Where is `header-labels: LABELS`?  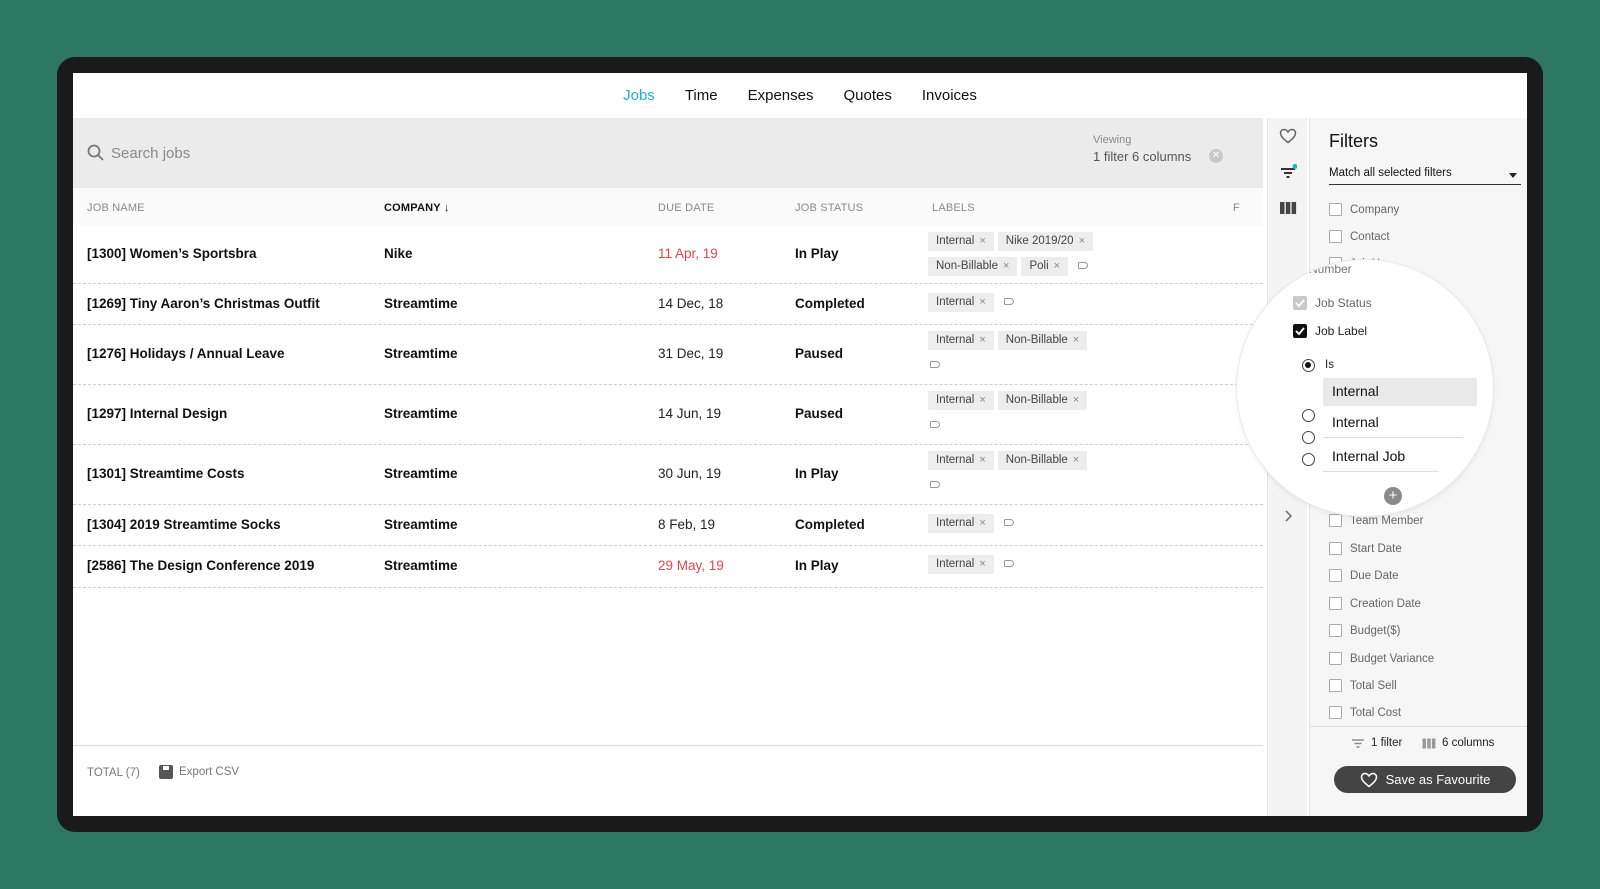 header-labels: LABELS is located at coordinates (953, 208).